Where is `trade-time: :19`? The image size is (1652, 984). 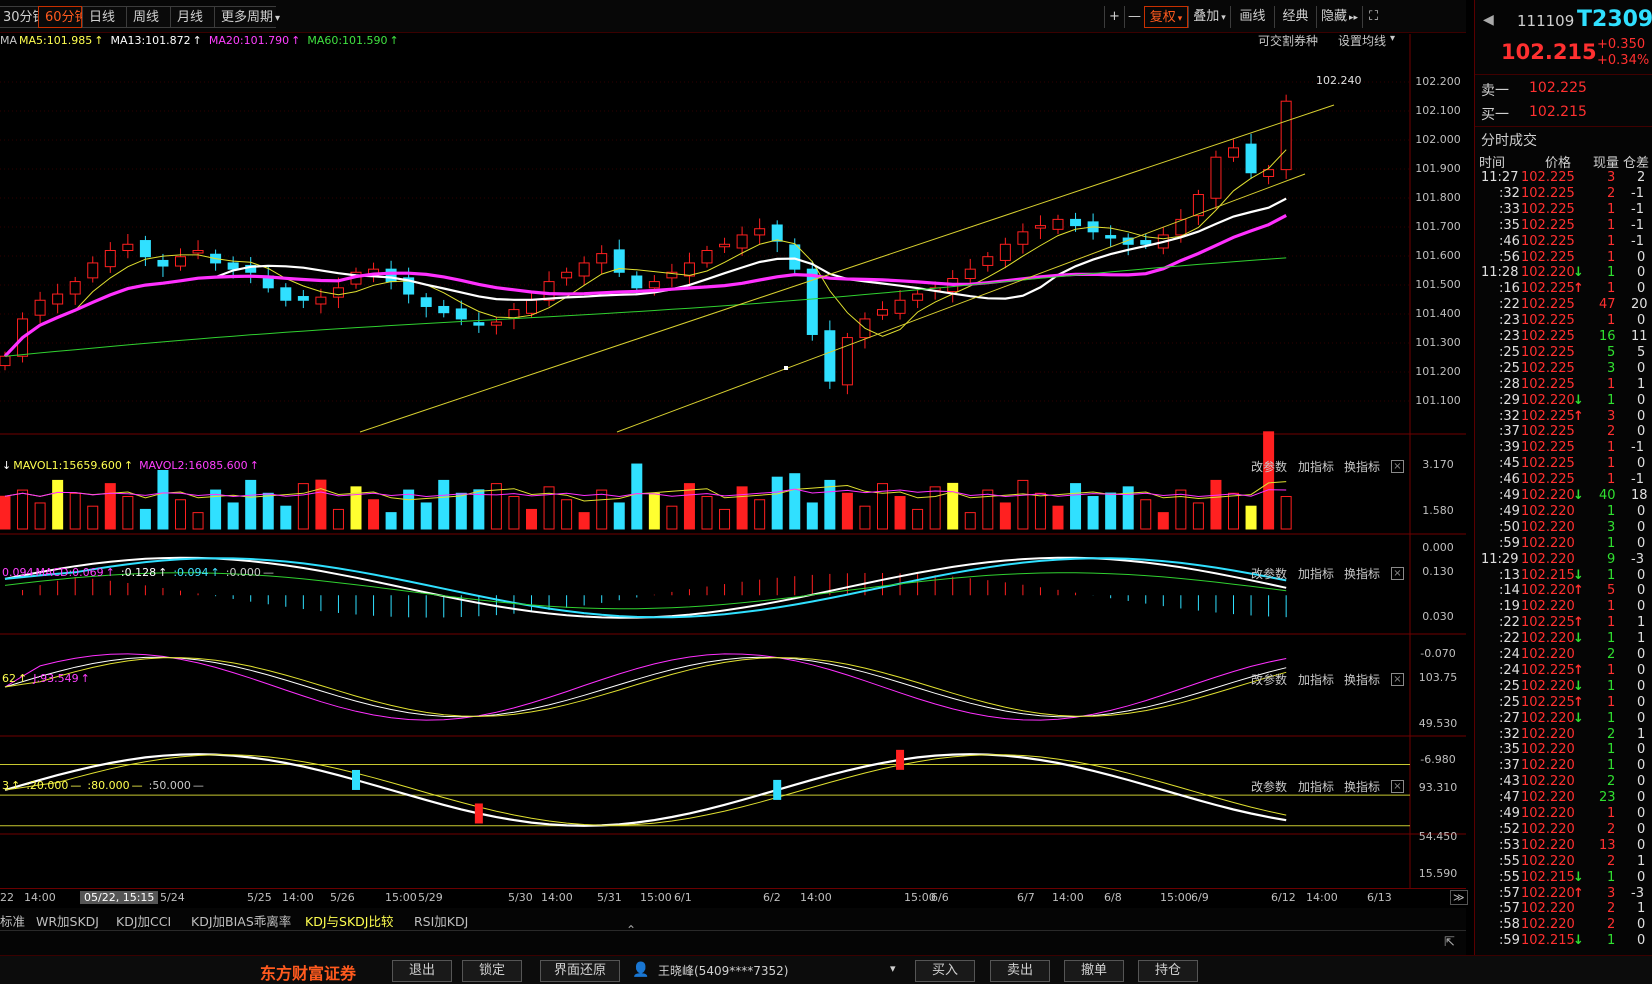
trade-time: :19 is located at coordinates (1509, 607).